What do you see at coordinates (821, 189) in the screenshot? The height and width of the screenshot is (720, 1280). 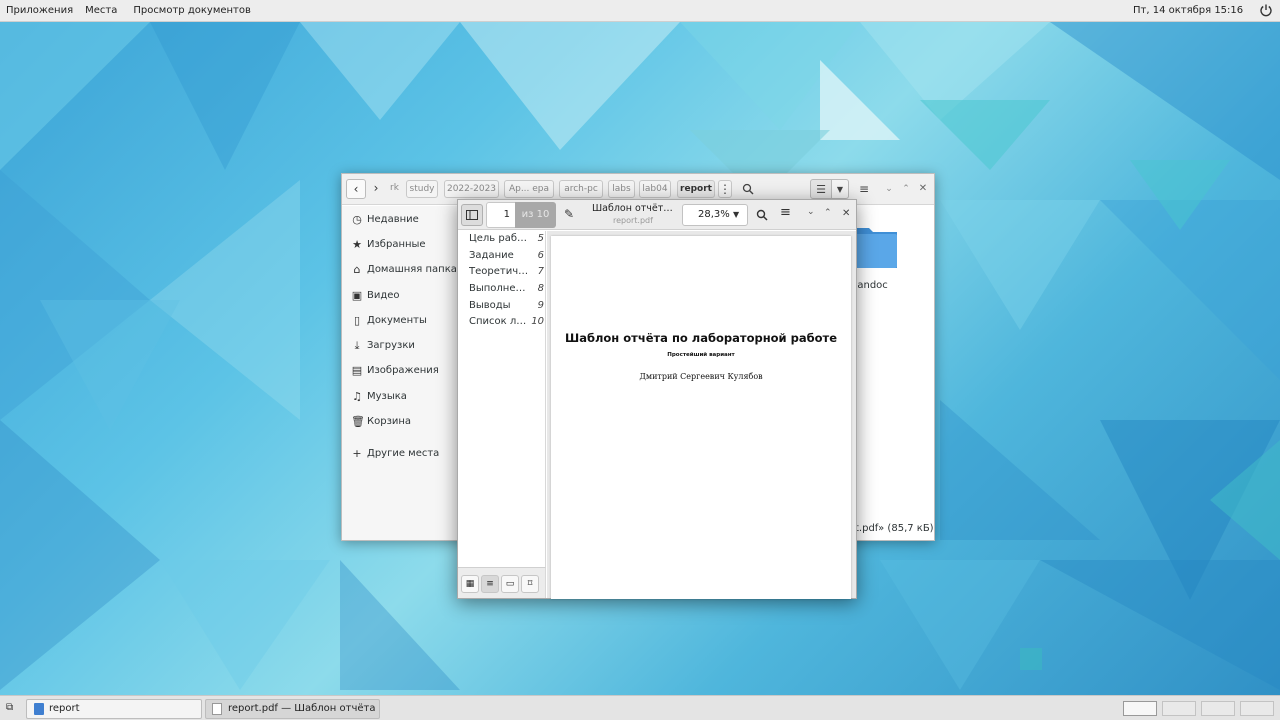 I see `view-list-button: ☰` at bounding box center [821, 189].